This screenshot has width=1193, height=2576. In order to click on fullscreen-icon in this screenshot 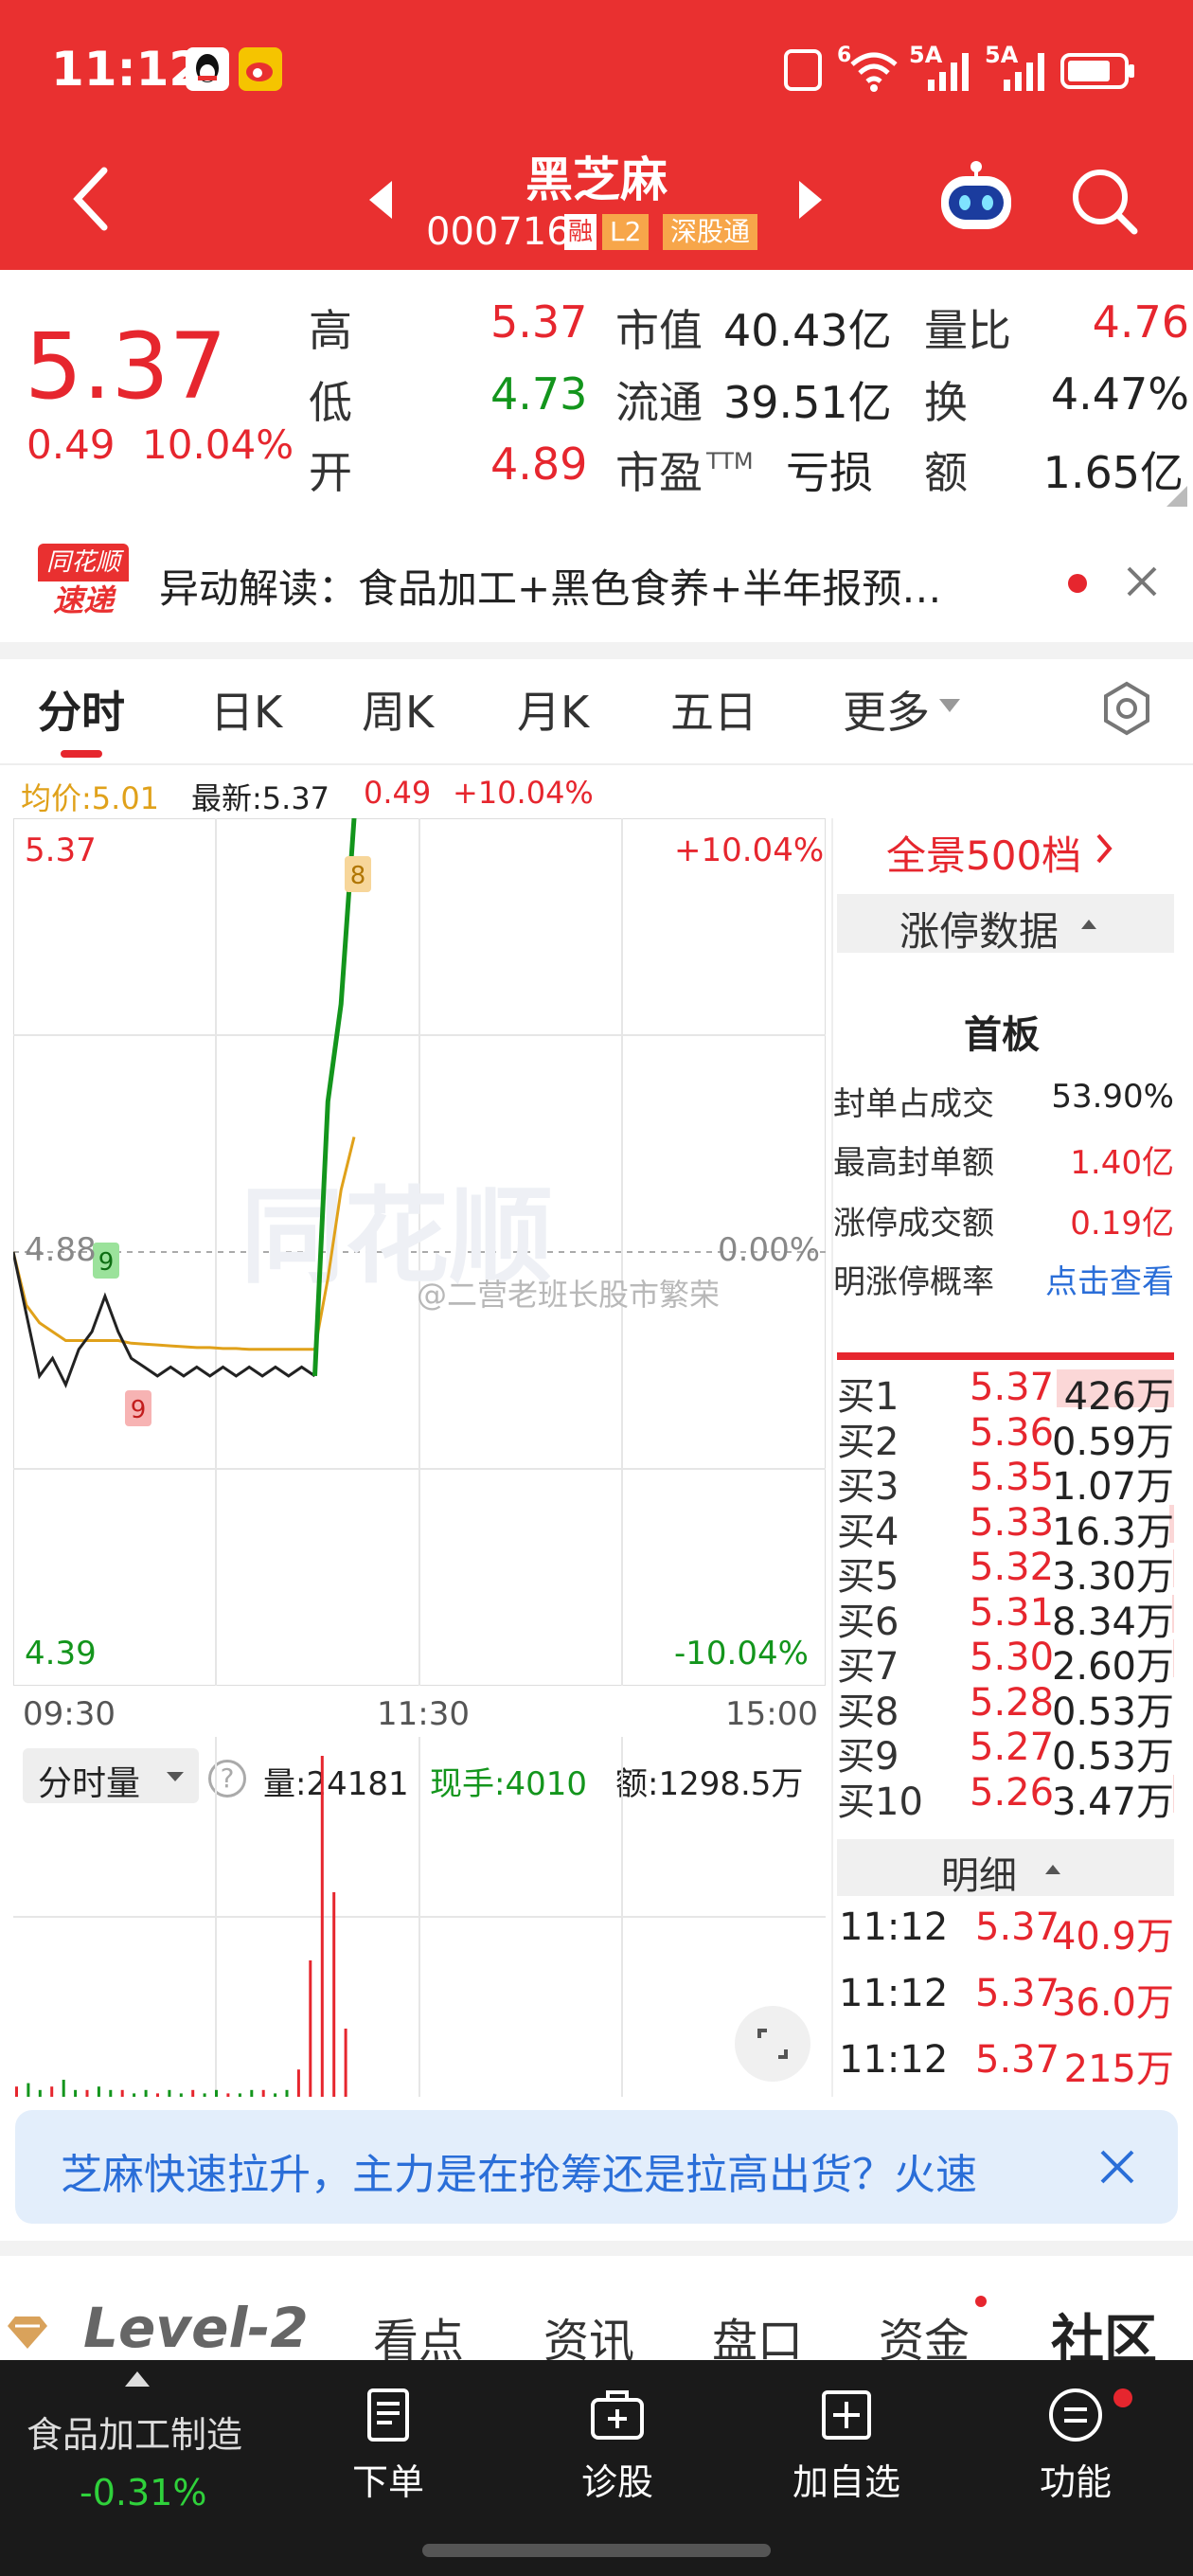, I will do `click(772, 2044)`.